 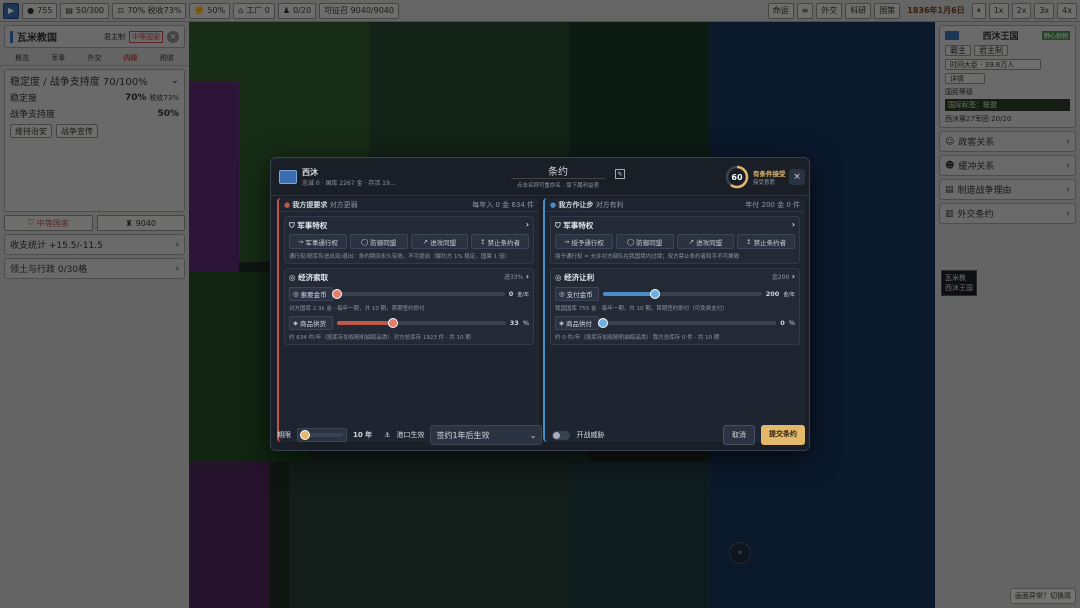 I want to click on grant-offense-button: ↗ 进攻同盟, so click(x=705, y=241).